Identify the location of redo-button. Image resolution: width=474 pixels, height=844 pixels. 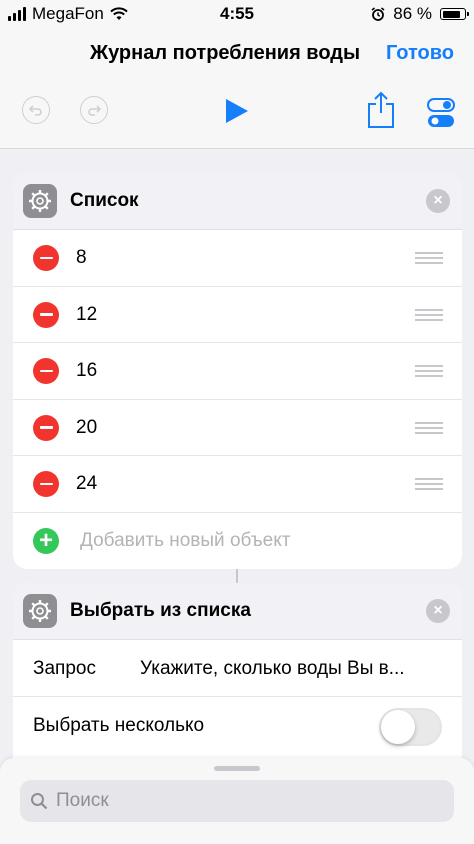
(94, 110).